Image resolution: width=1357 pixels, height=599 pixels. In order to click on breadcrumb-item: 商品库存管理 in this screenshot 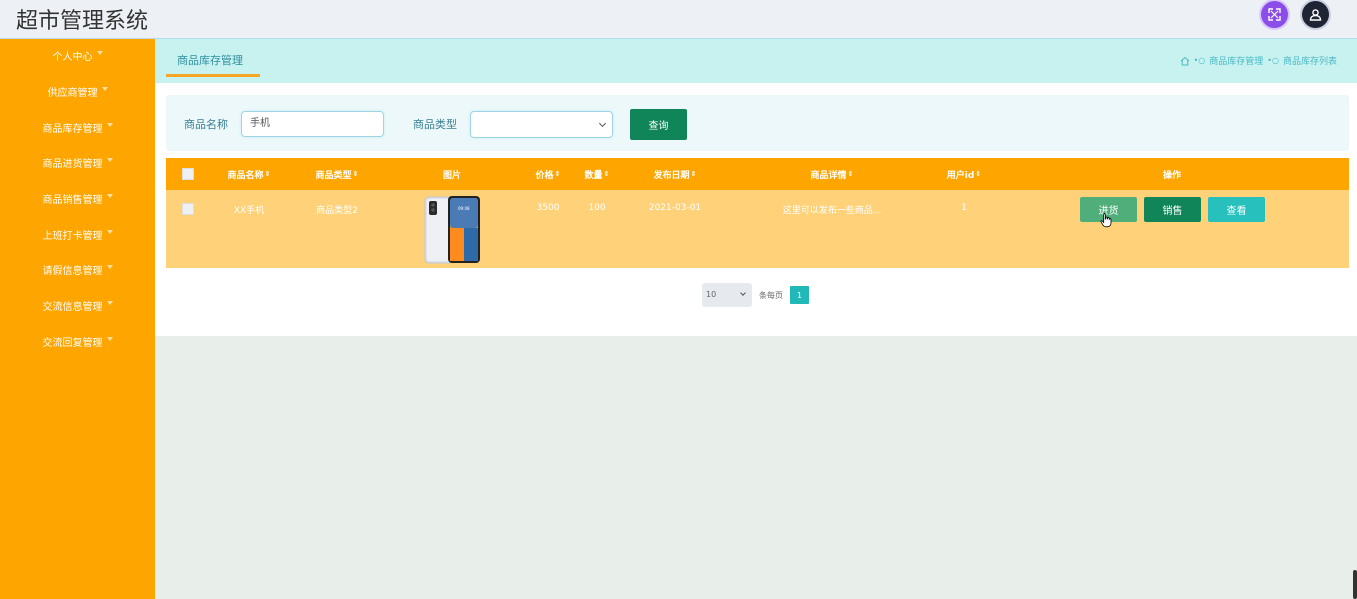, I will do `click(1236, 60)`.